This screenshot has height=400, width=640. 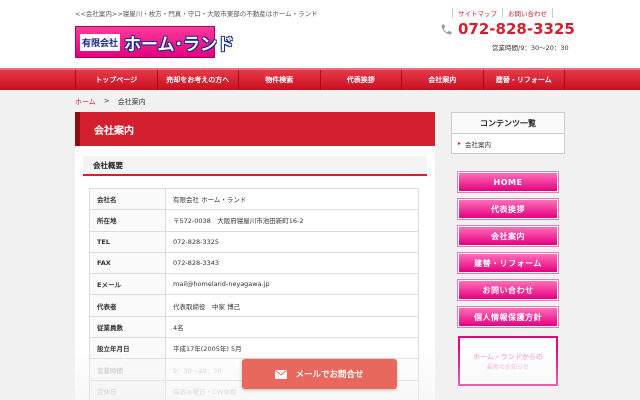 I want to click on table-row: 代表者 代表取締役 中家 博己, so click(x=254, y=305).